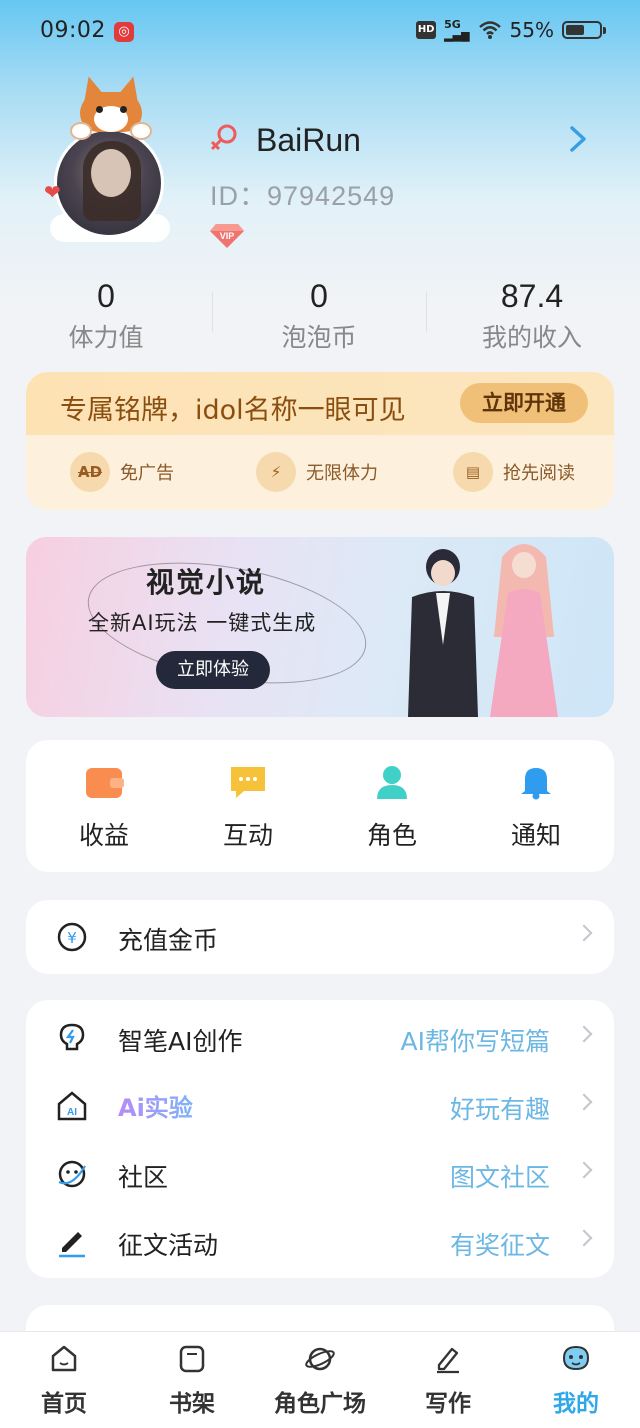 Image resolution: width=640 pixels, height=1428 pixels. I want to click on female-character-illustration, so click(524, 630).